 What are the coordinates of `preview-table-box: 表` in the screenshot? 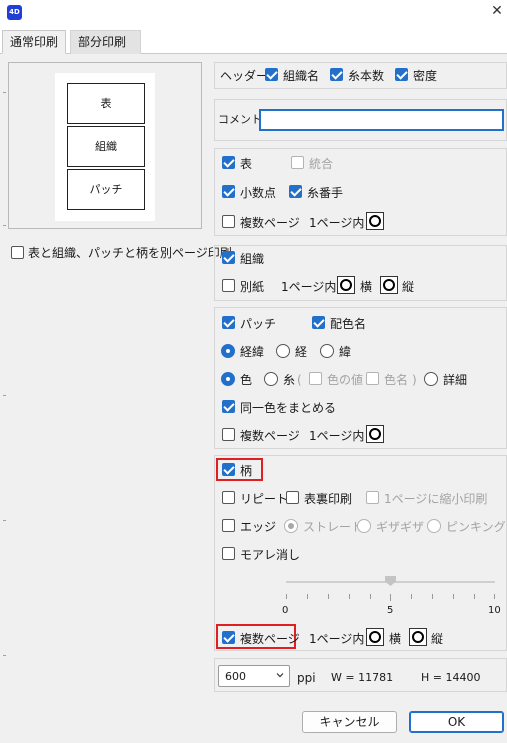 It's located at (106, 103).